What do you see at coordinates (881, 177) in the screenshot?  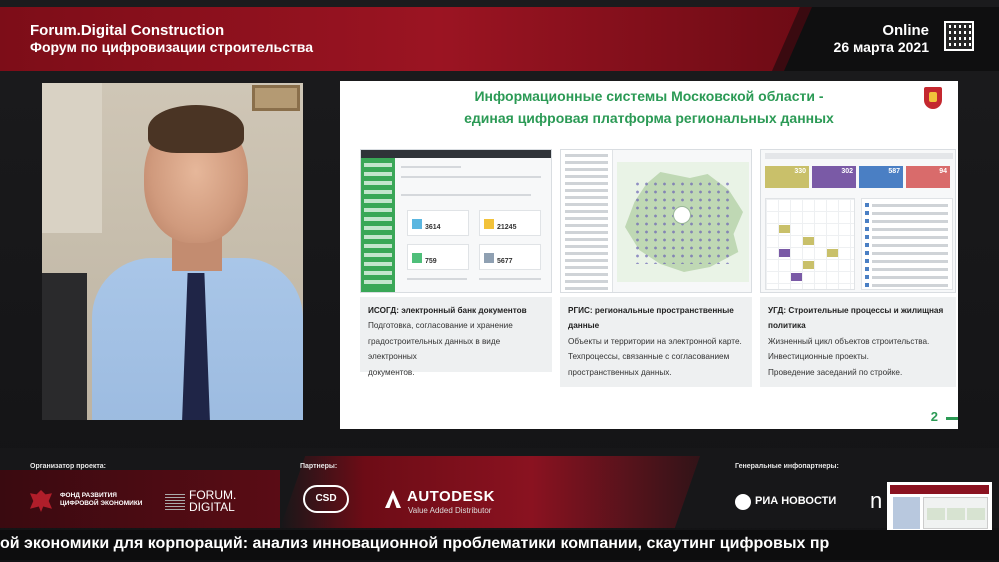 I see `ugd-tile: 587` at bounding box center [881, 177].